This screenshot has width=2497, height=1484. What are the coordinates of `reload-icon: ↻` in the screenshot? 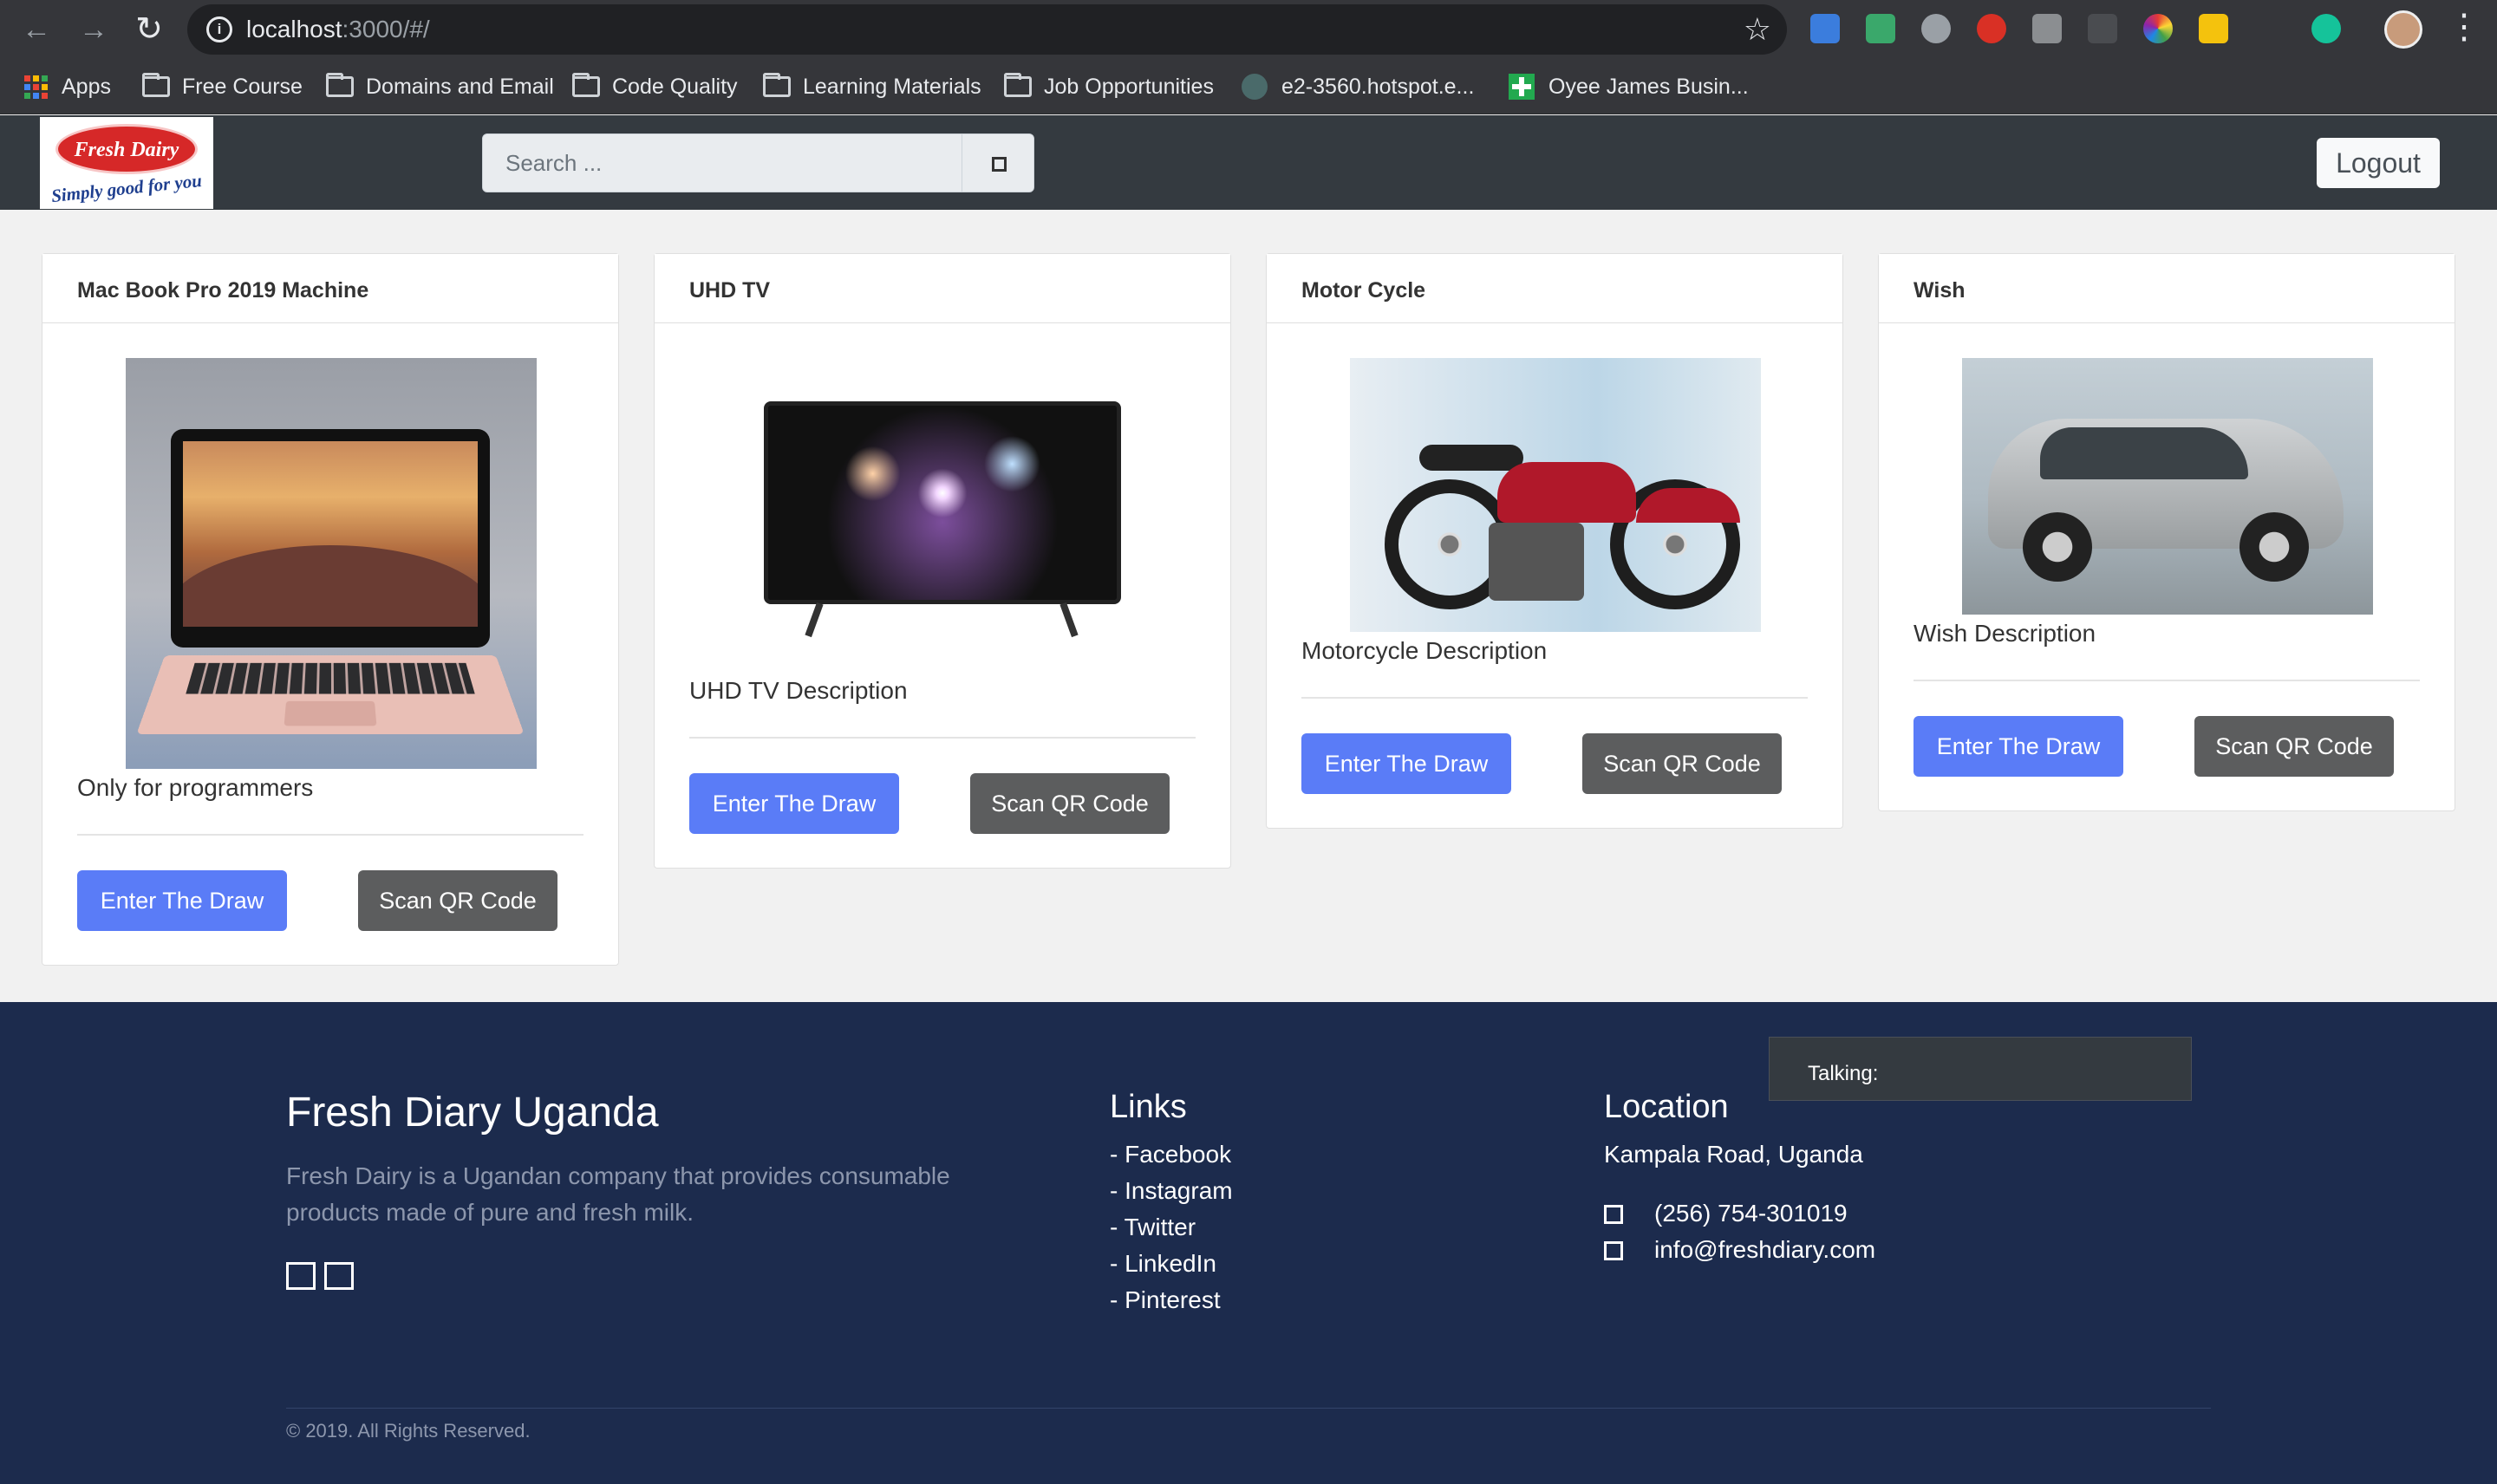 It's located at (149, 29).